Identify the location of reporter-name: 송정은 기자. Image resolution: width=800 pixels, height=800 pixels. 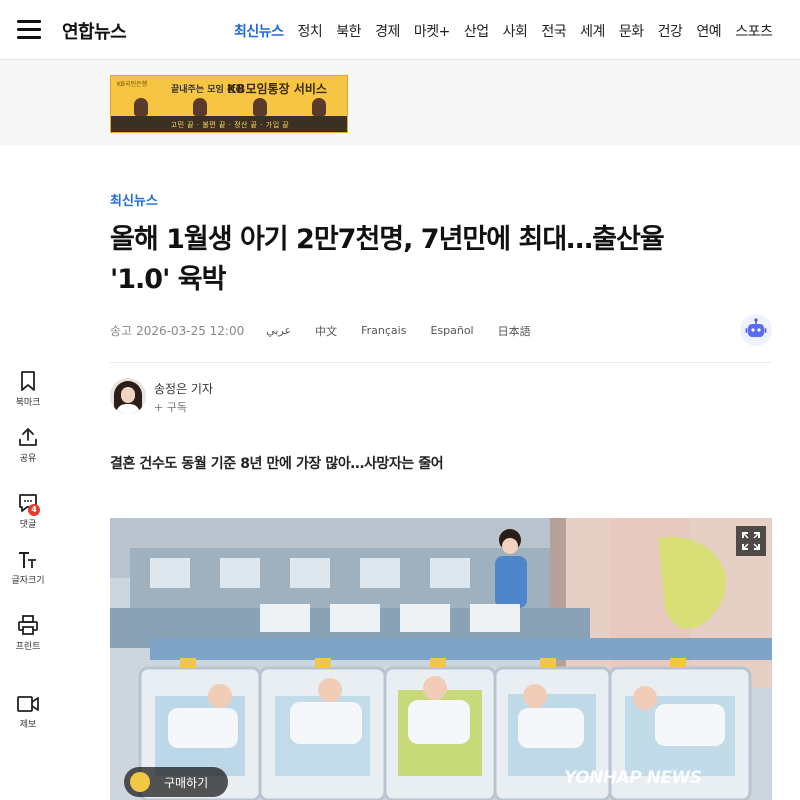
(183, 388).